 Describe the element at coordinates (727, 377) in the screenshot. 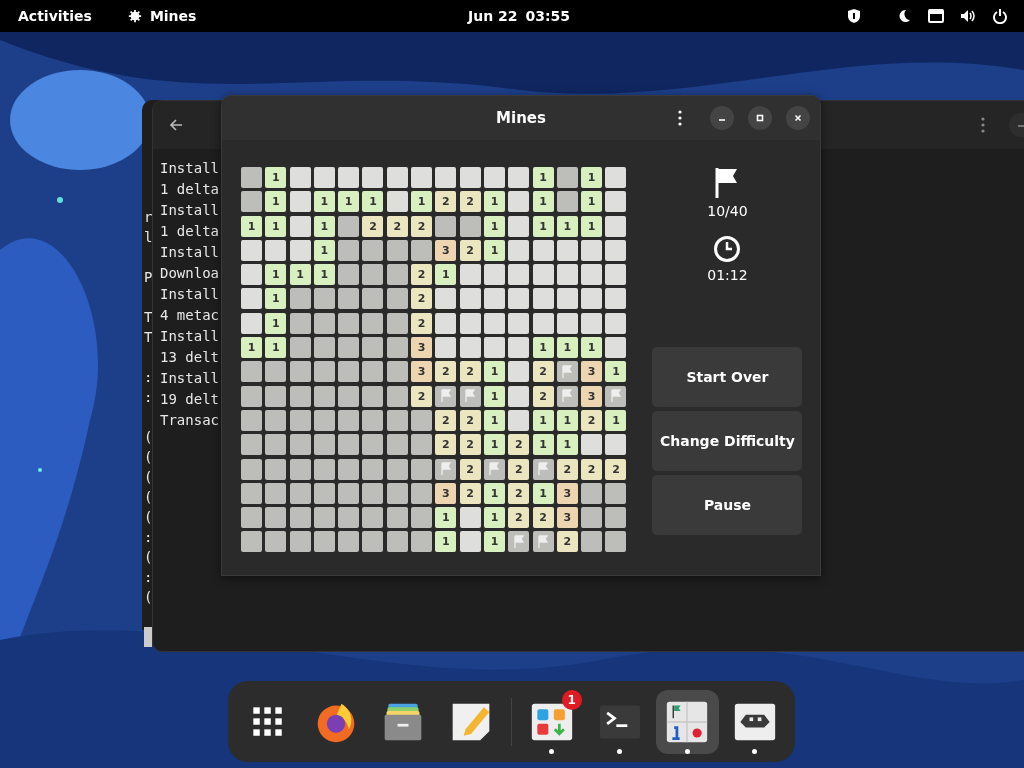

I see `game-button: Start Over` at that location.